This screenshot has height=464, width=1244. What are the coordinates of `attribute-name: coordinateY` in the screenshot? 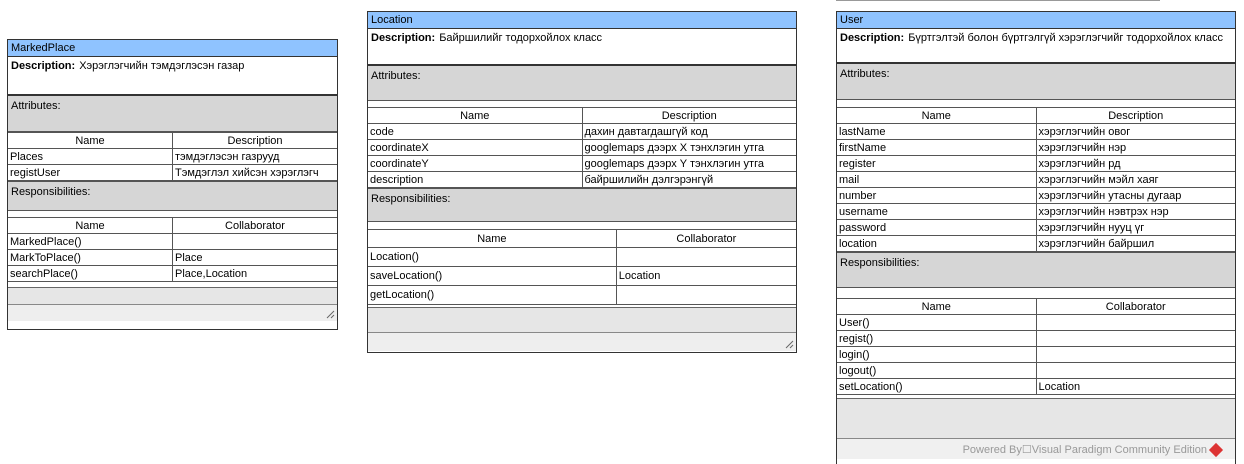 It's located at (475, 163).